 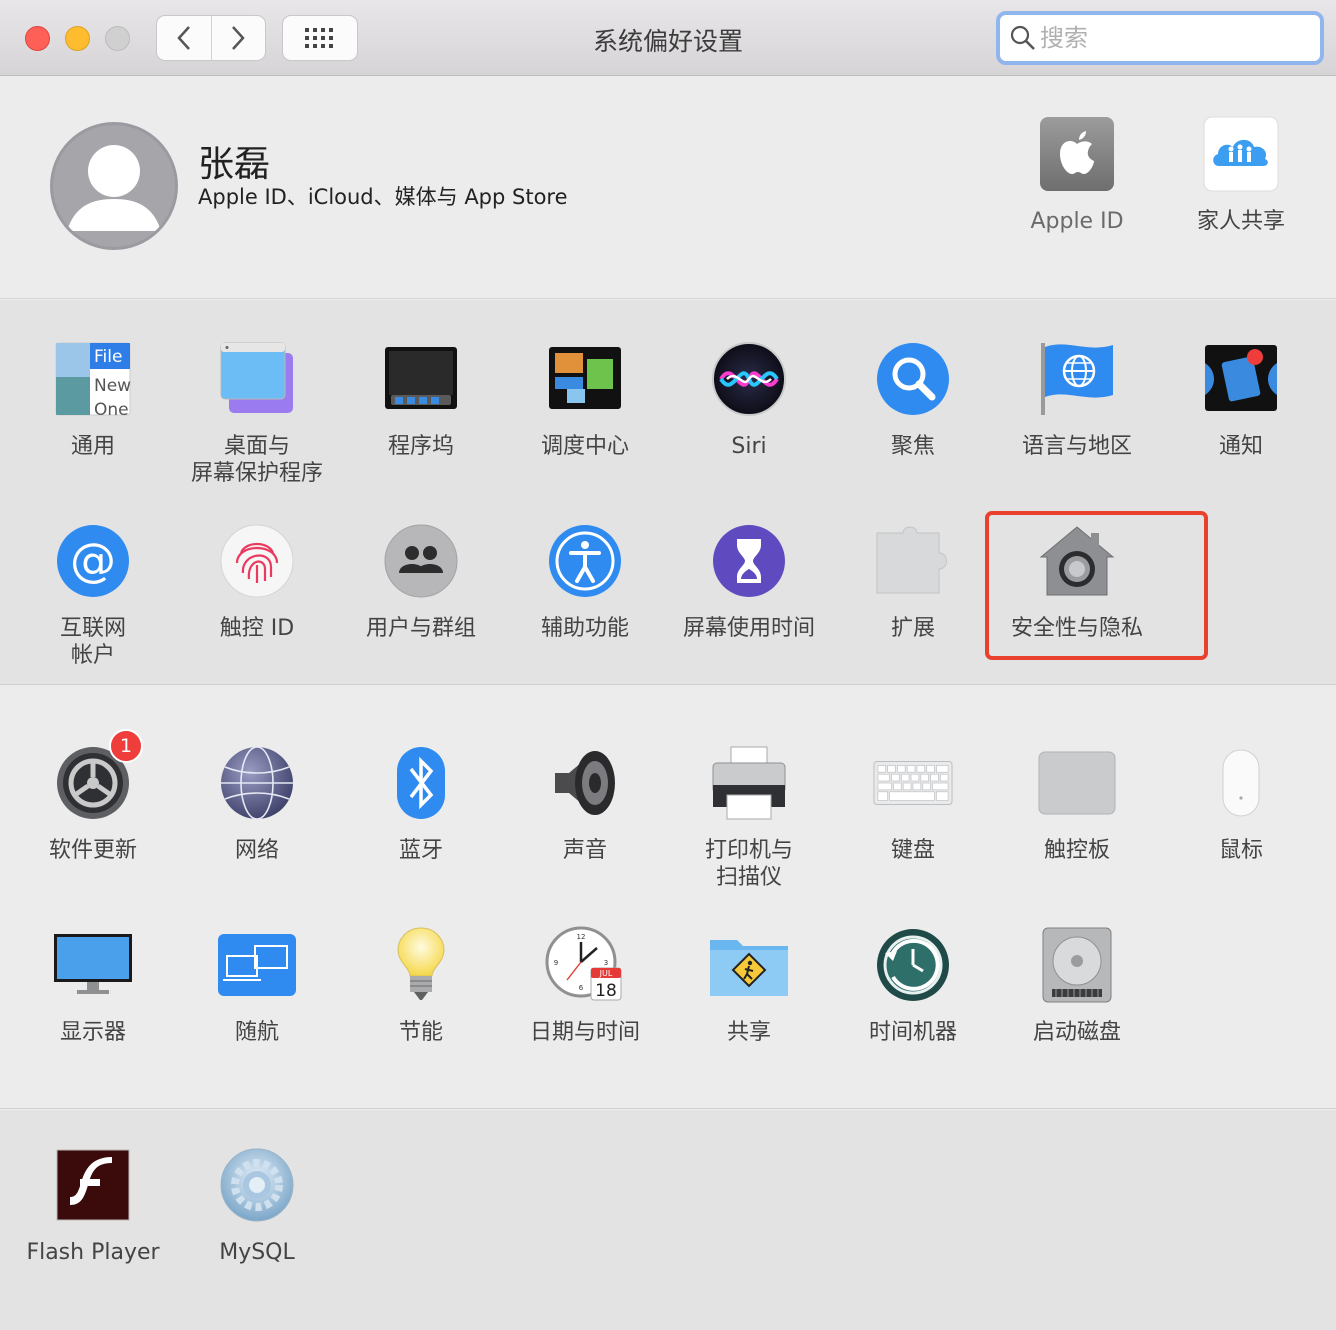 What do you see at coordinates (749, 561) in the screenshot?
I see `screen-time-icon` at bounding box center [749, 561].